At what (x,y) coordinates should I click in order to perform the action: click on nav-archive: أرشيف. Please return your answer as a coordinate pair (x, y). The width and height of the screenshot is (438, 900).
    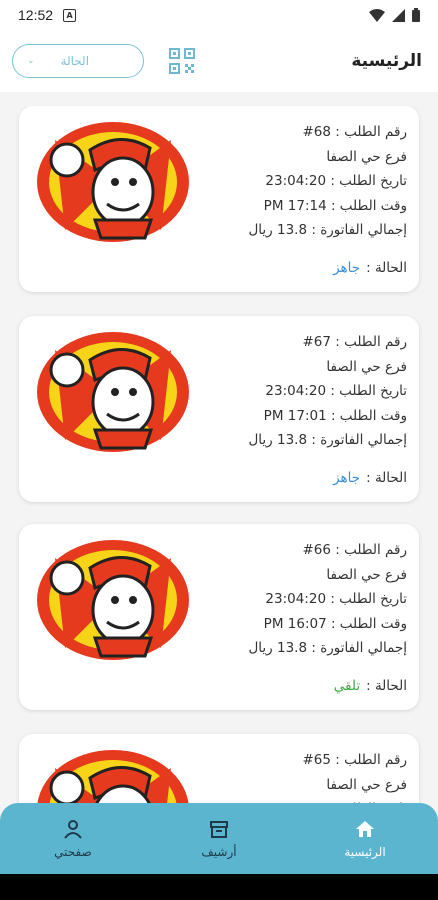
    Looking at the image, I should click on (219, 839).